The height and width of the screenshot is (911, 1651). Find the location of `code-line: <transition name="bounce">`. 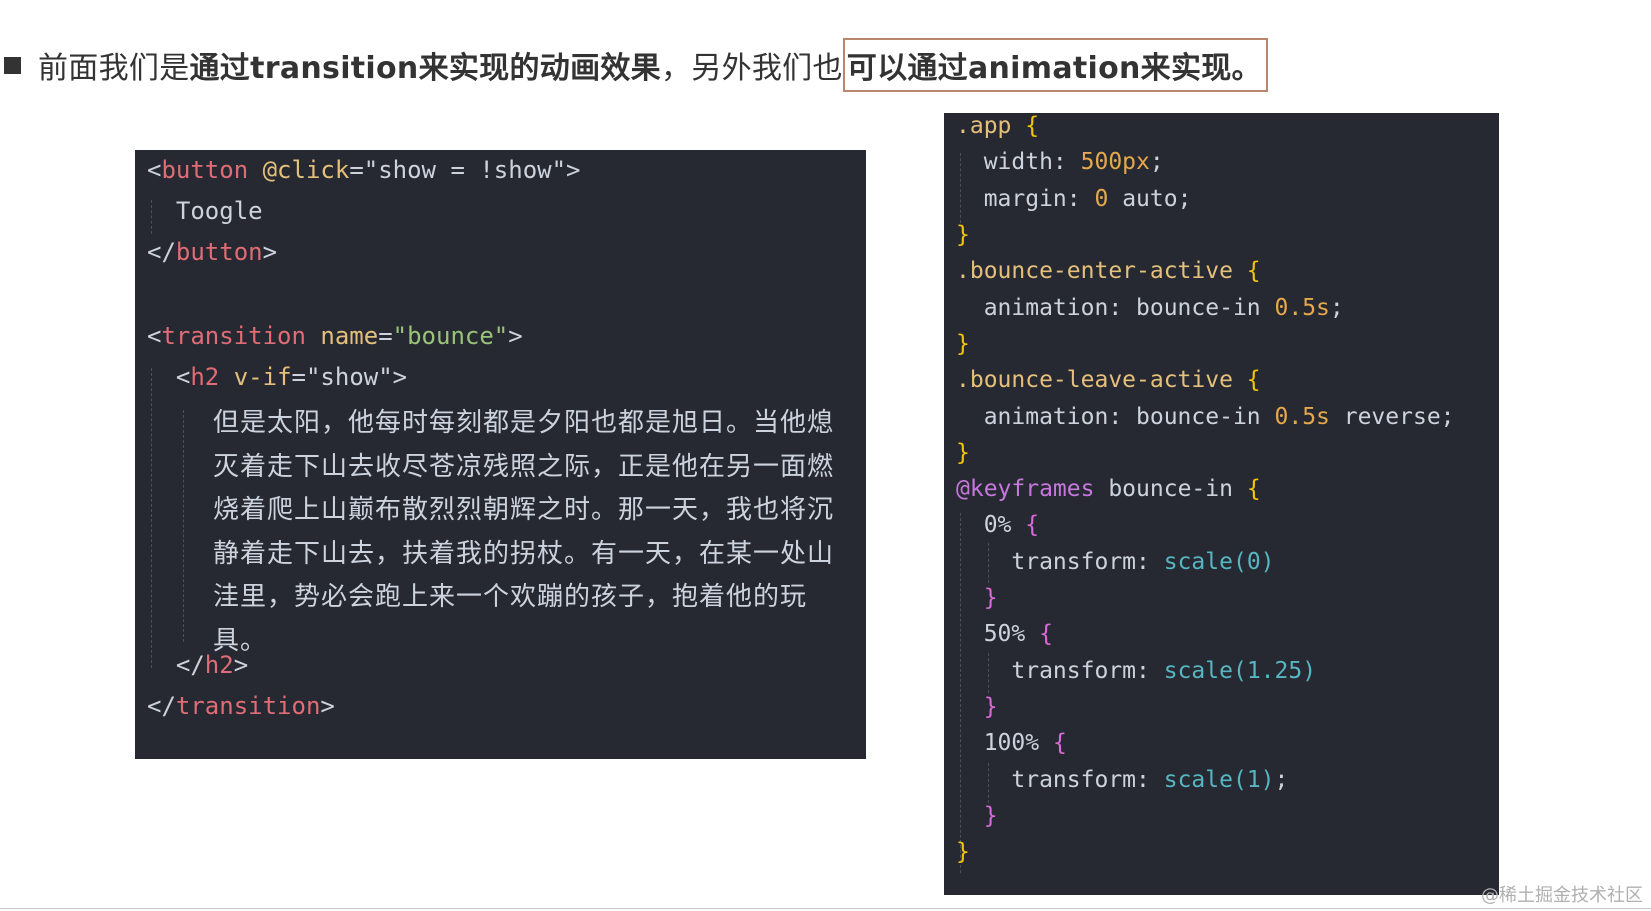

code-line: <transition name="bounce"> is located at coordinates (335, 336).